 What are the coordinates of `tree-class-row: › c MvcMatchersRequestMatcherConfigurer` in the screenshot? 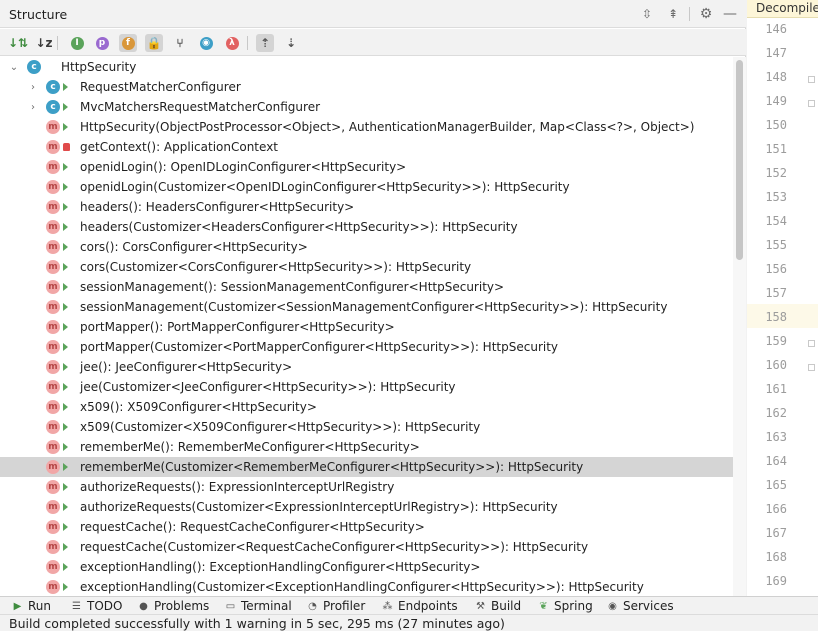 It's located at (366, 107).